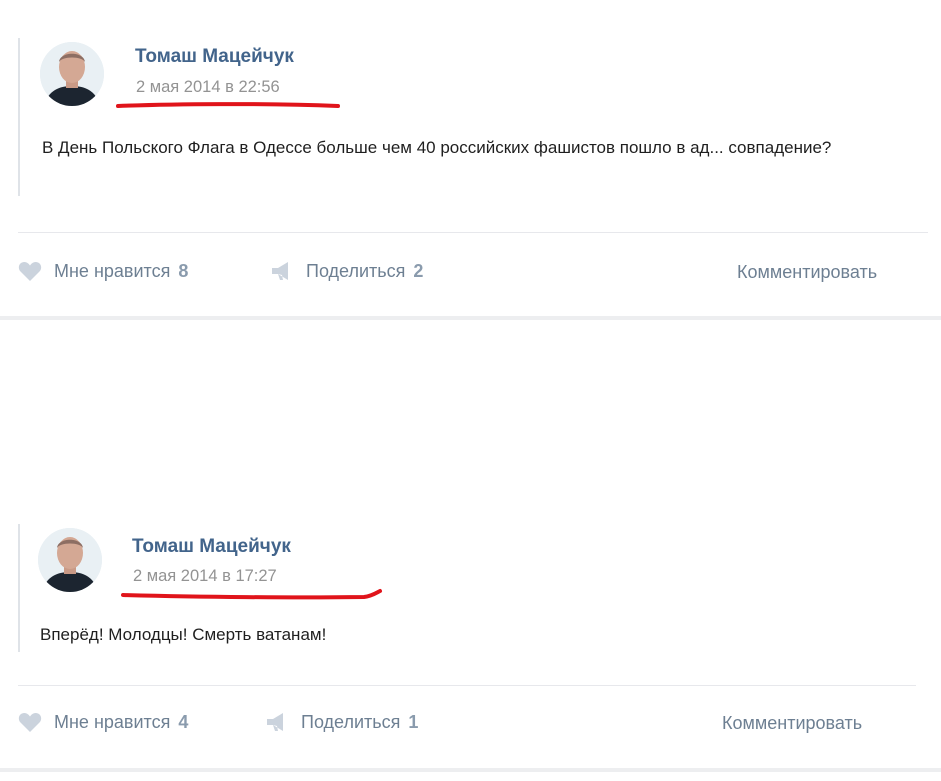  I want to click on like-button: Мне нравится 4, so click(103, 722).